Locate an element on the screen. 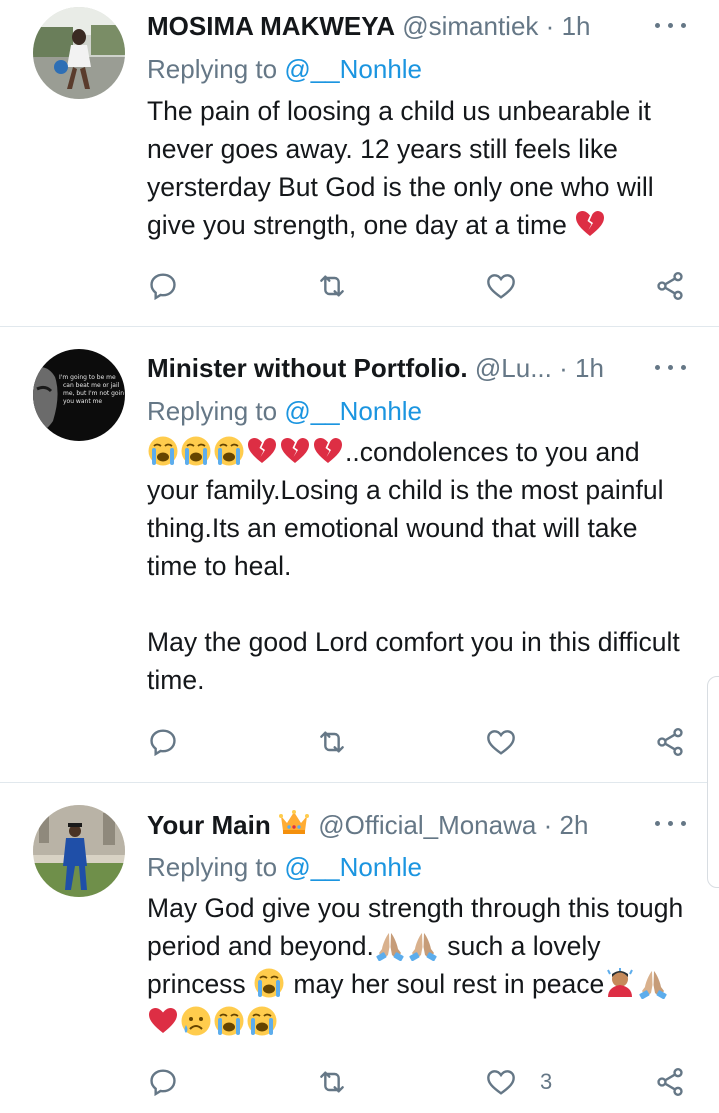 This screenshot has height=1113, width=719. tweet-header: MOSIMA MAKWEYA @simantiek · 1h is located at coordinates (389, 26).